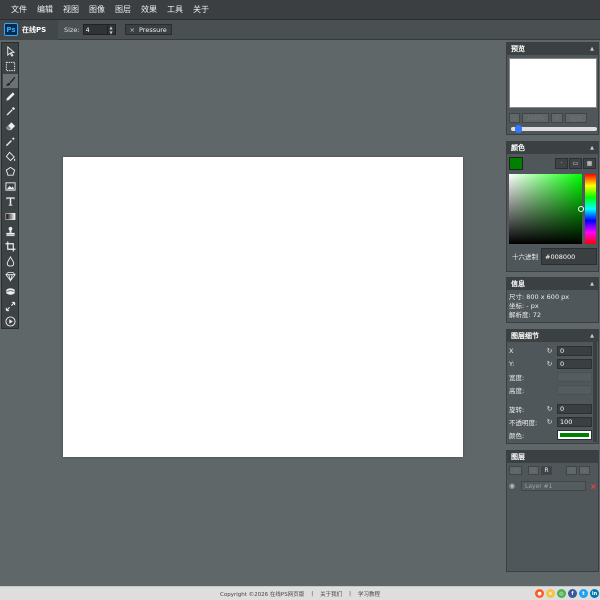  What do you see at coordinates (517, 435) in the screenshot?
I see `prop-color-label: 颜色:` at bounding box center [517, 435].